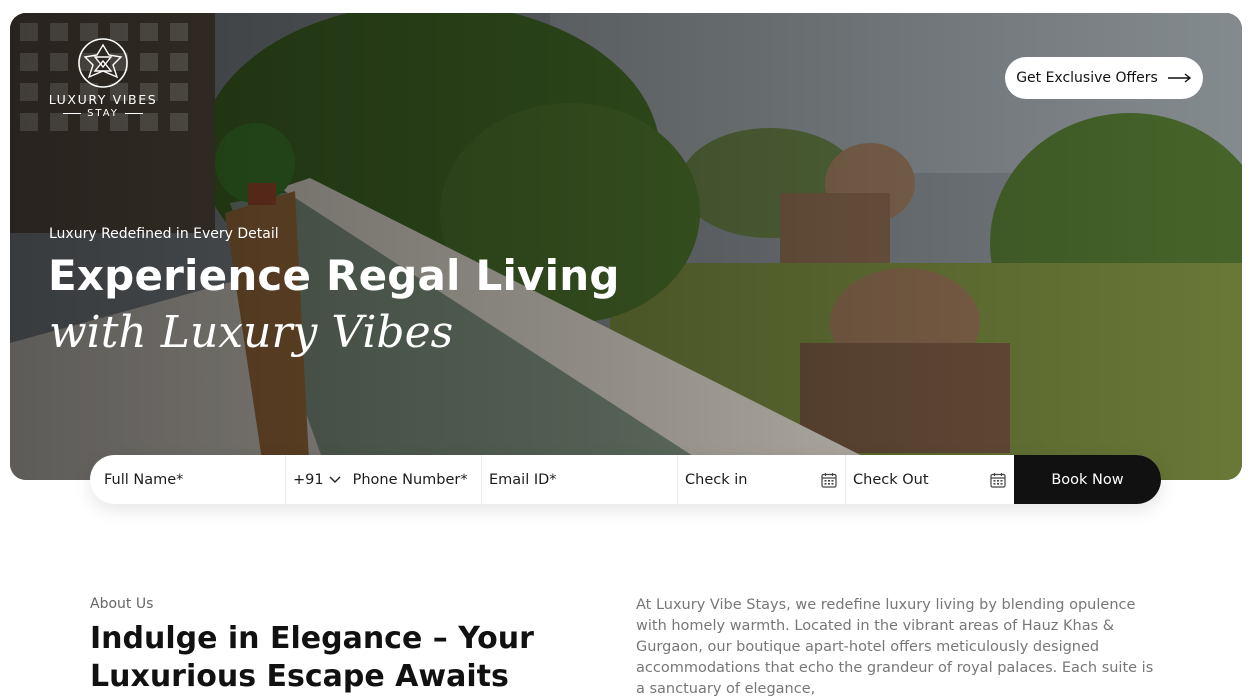 The image size is (1250, 700). Describe the element at coordinates (1179, 78) in the screenshot. I see `arrow-right-icon` at that location.